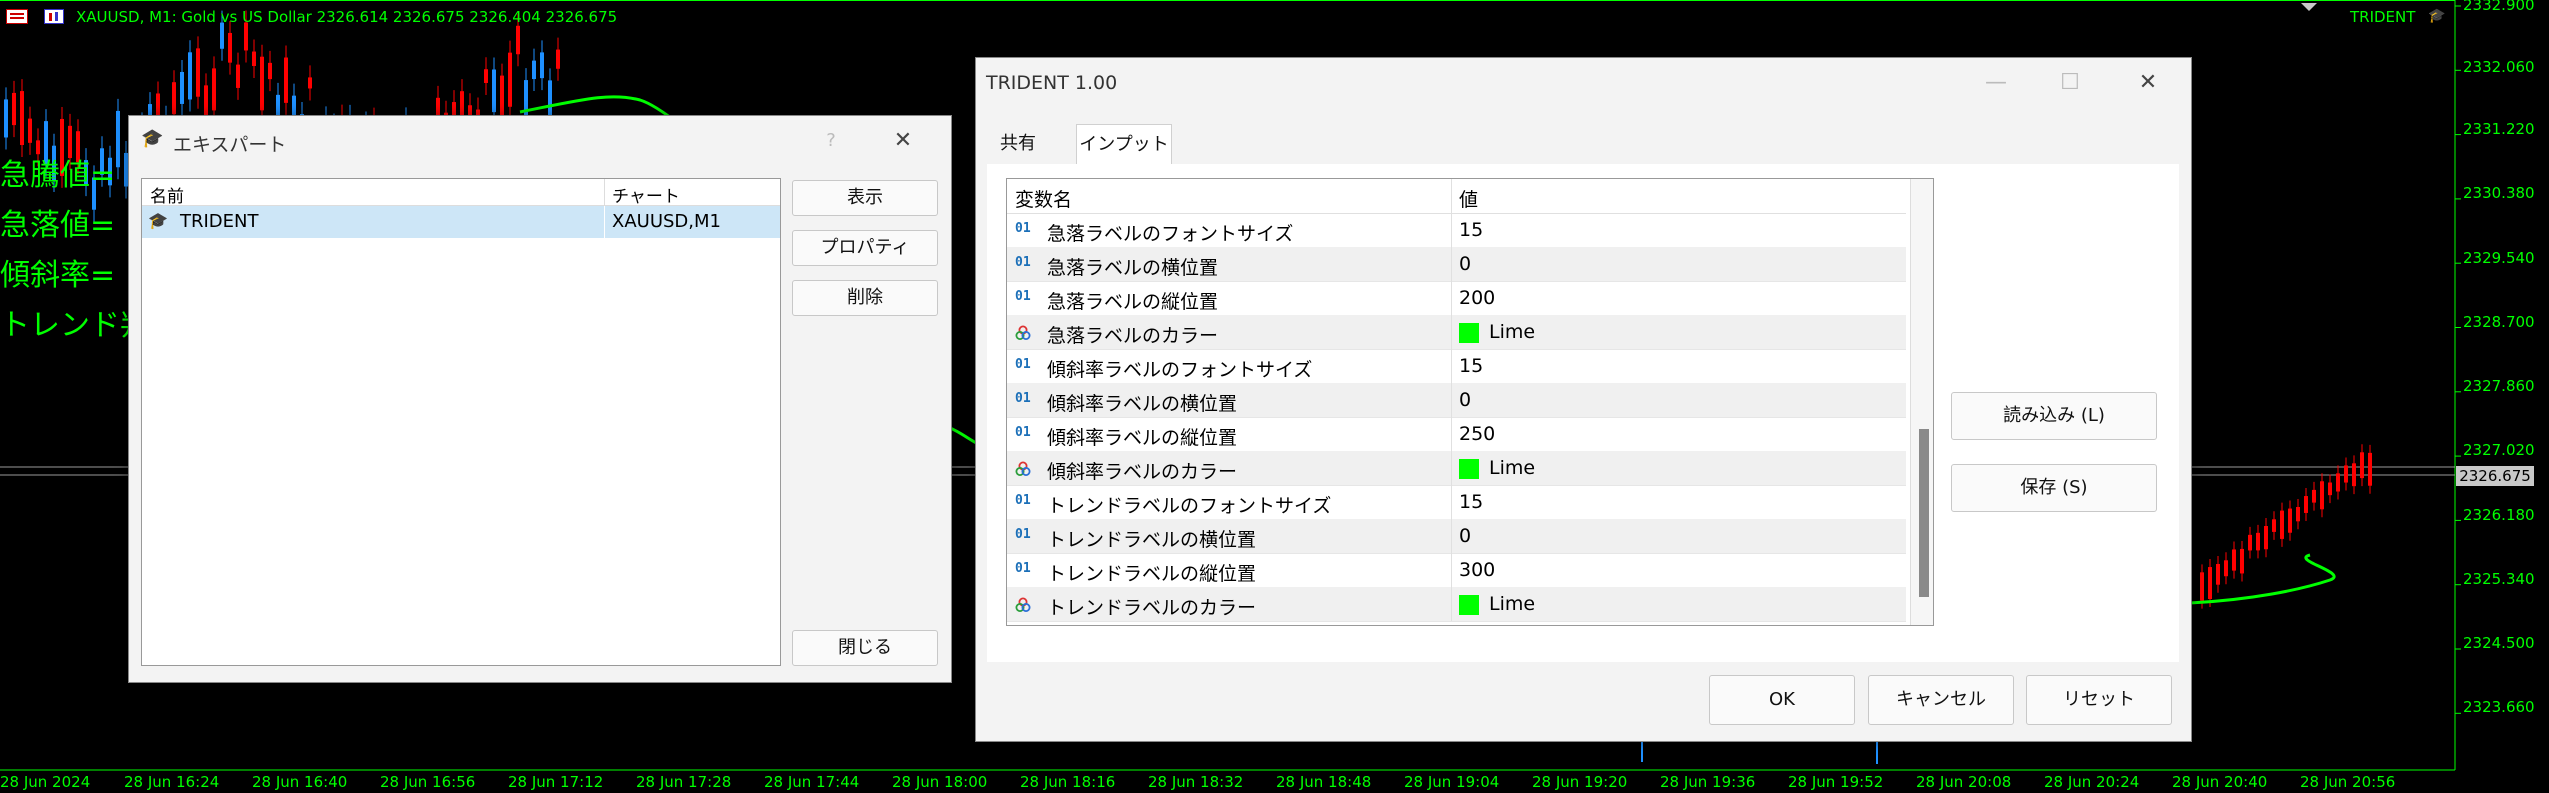  Describe the element at coordinates (865, 198) in the screenshot. I see `show-button: 表示` at that location.